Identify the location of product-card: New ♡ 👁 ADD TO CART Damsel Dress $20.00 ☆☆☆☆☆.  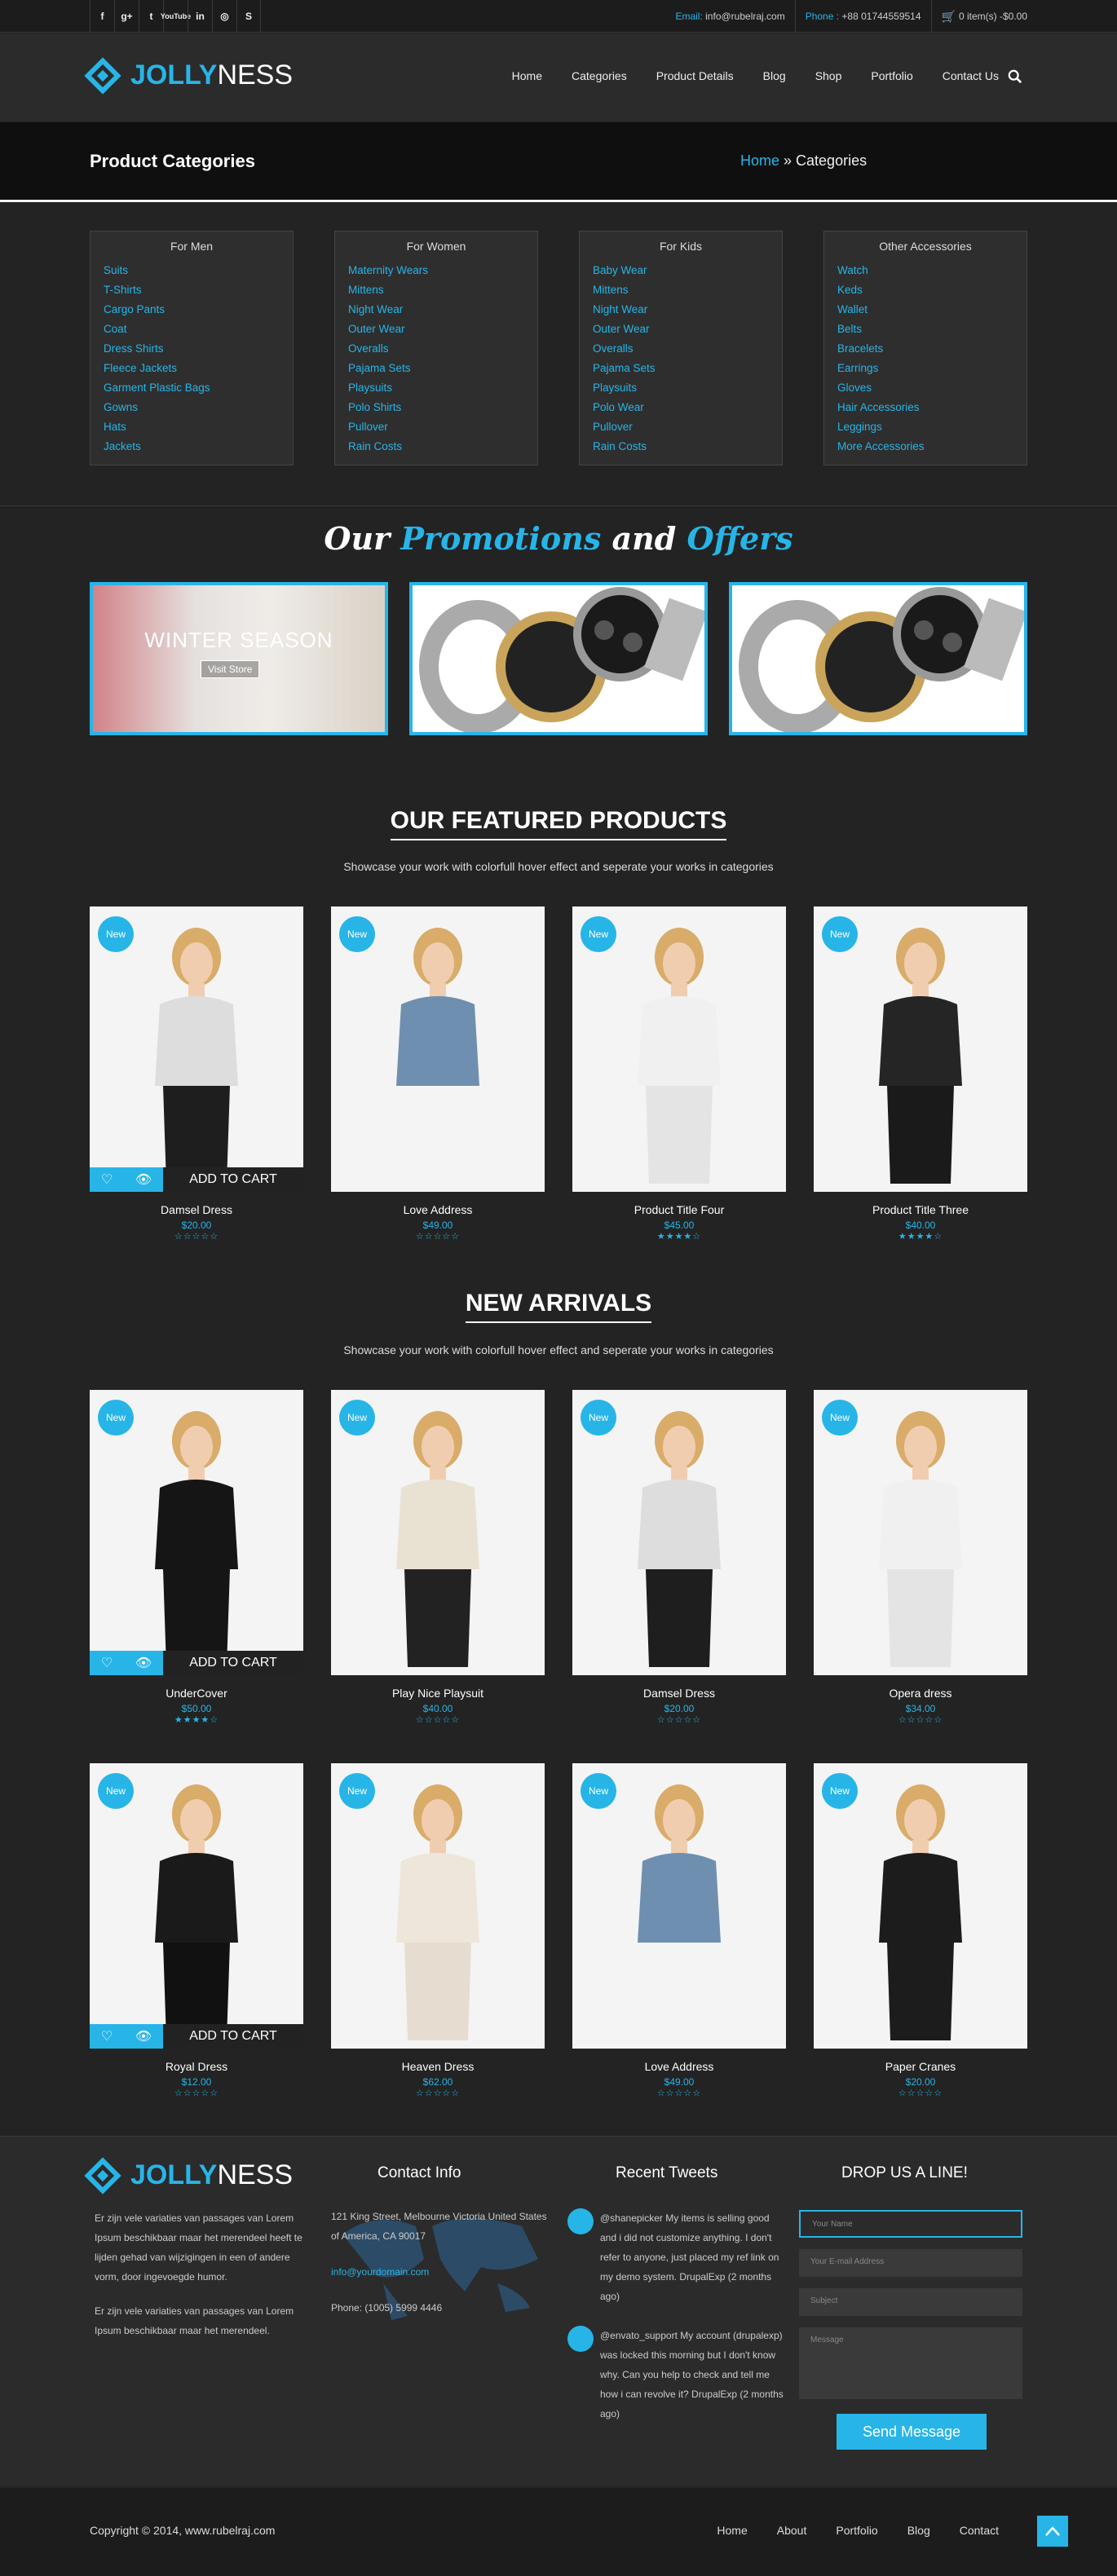
(197, 1074).